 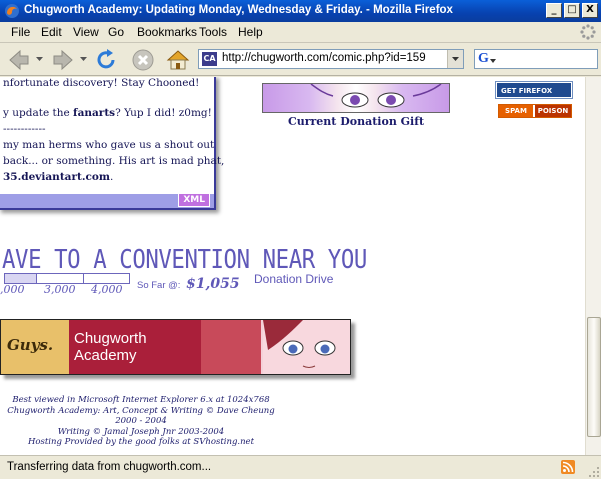 What do you see at coordinates (12, 11) in the screenshot?
I see `firefox-icon` at bounding box center [12, 11].